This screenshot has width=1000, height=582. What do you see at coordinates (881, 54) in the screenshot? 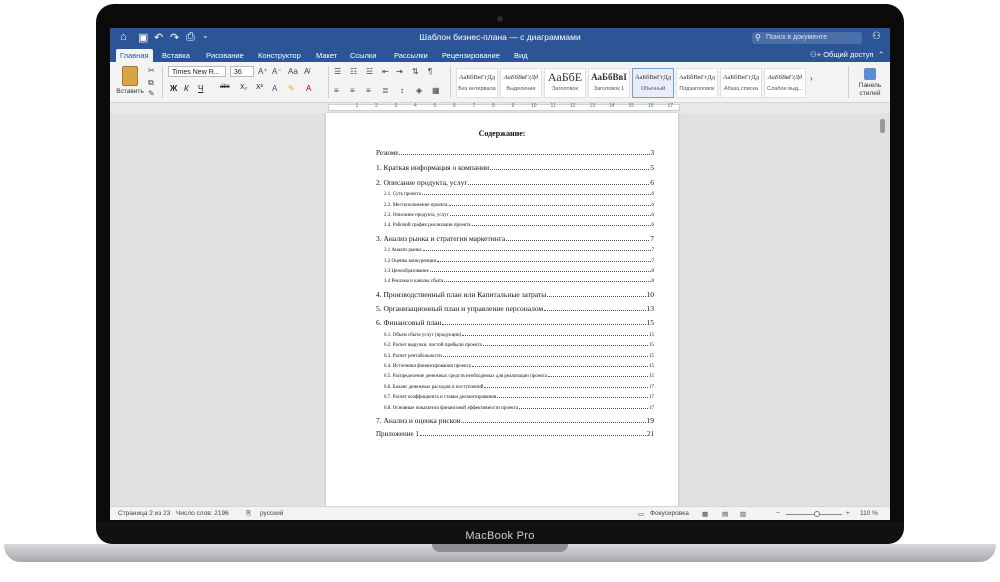
I see `collapse-ribbon-icon: ⌃` at bounding box center [881, 54].